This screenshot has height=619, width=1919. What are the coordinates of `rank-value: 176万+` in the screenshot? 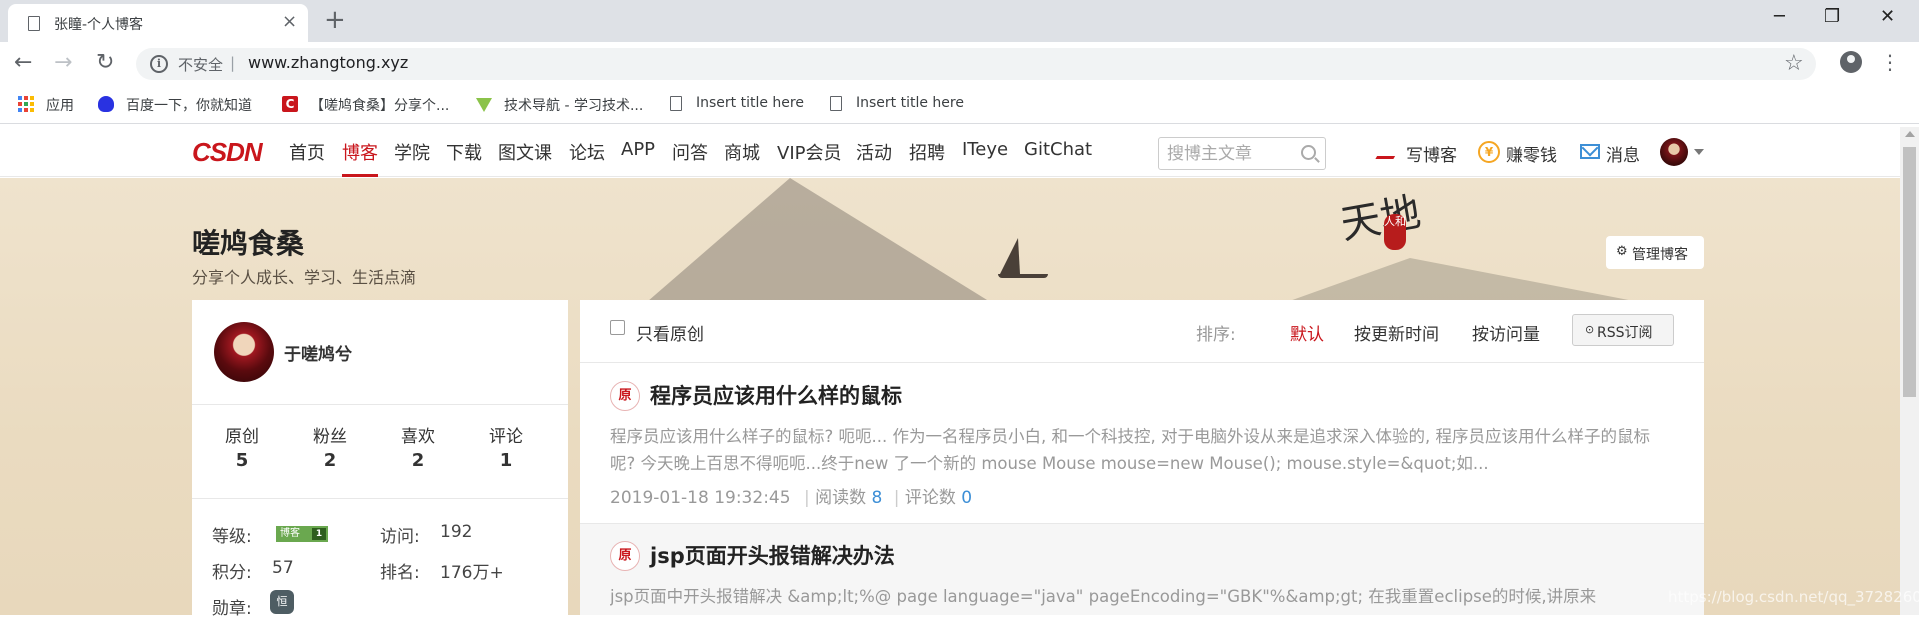 It's located at (472, 573).